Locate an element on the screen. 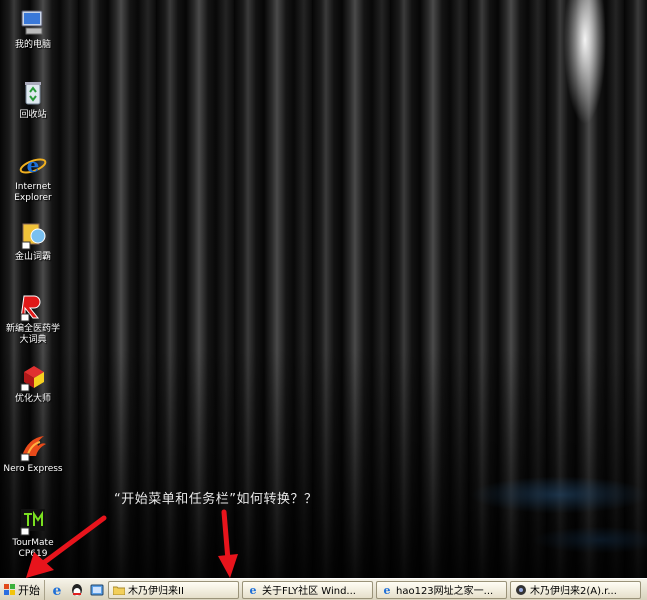 The width and height of the screenshot is (647, 600). desktop-icon-label: 我的电脑 is located at coordinates (32, 45).